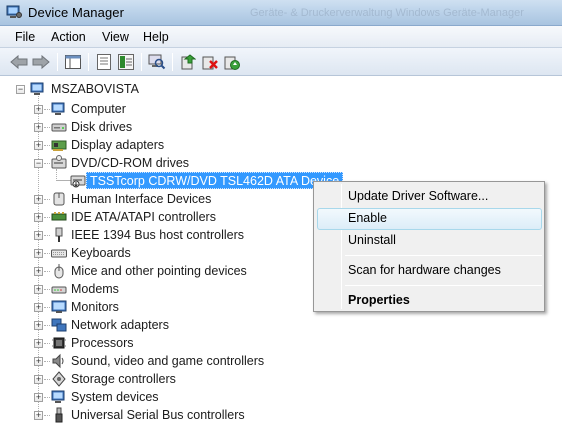 The image size is (562, 438). Describe the element at coordinates (98, 109) in the screenshot. I see `category-label: Computer` at that location.